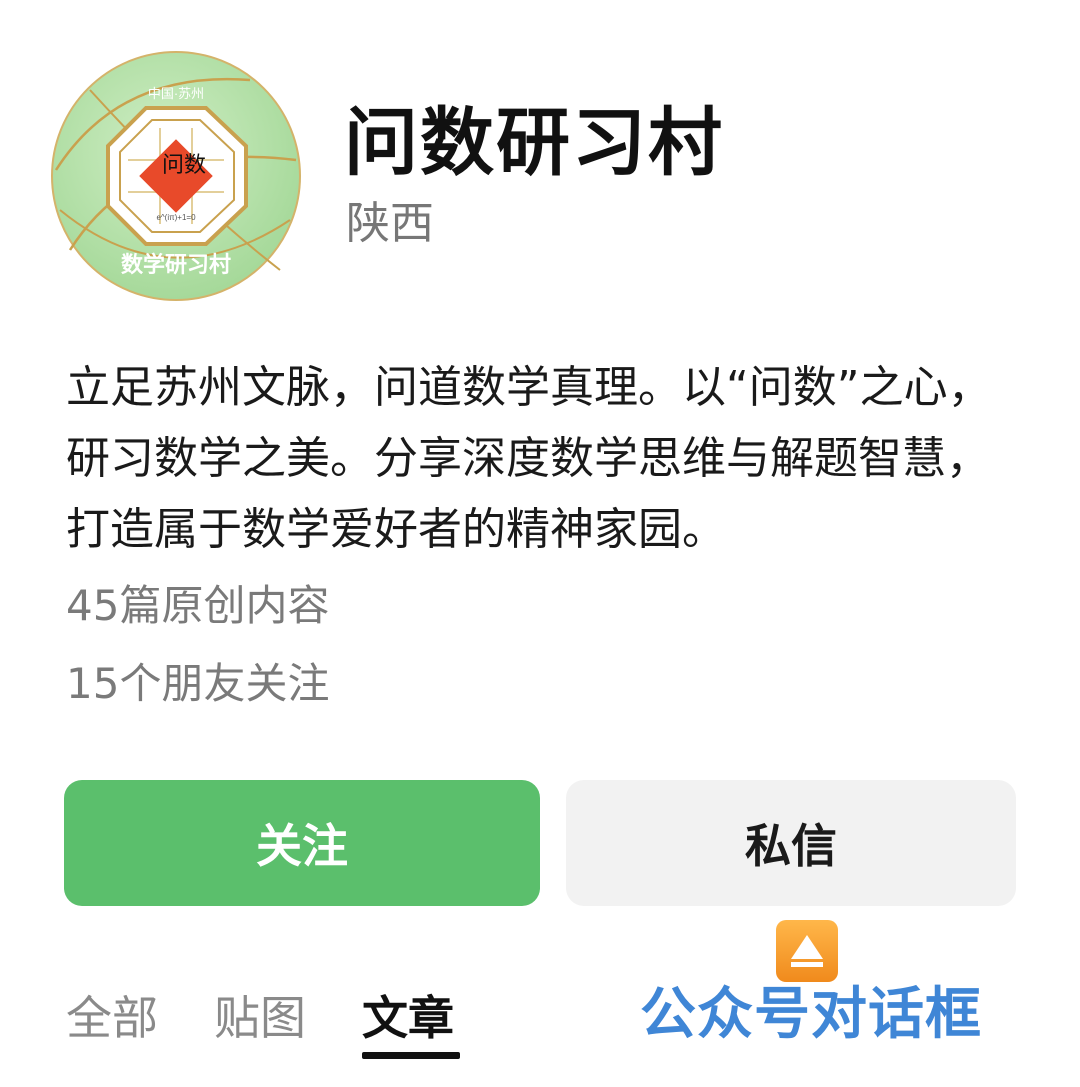 The width and height of the screenshot is (1080, 1087). I want to click on avatar-logo-icon: 问数 中国·苏州 数学研习村 e^(iπ)+1=0, so click(176, 176).